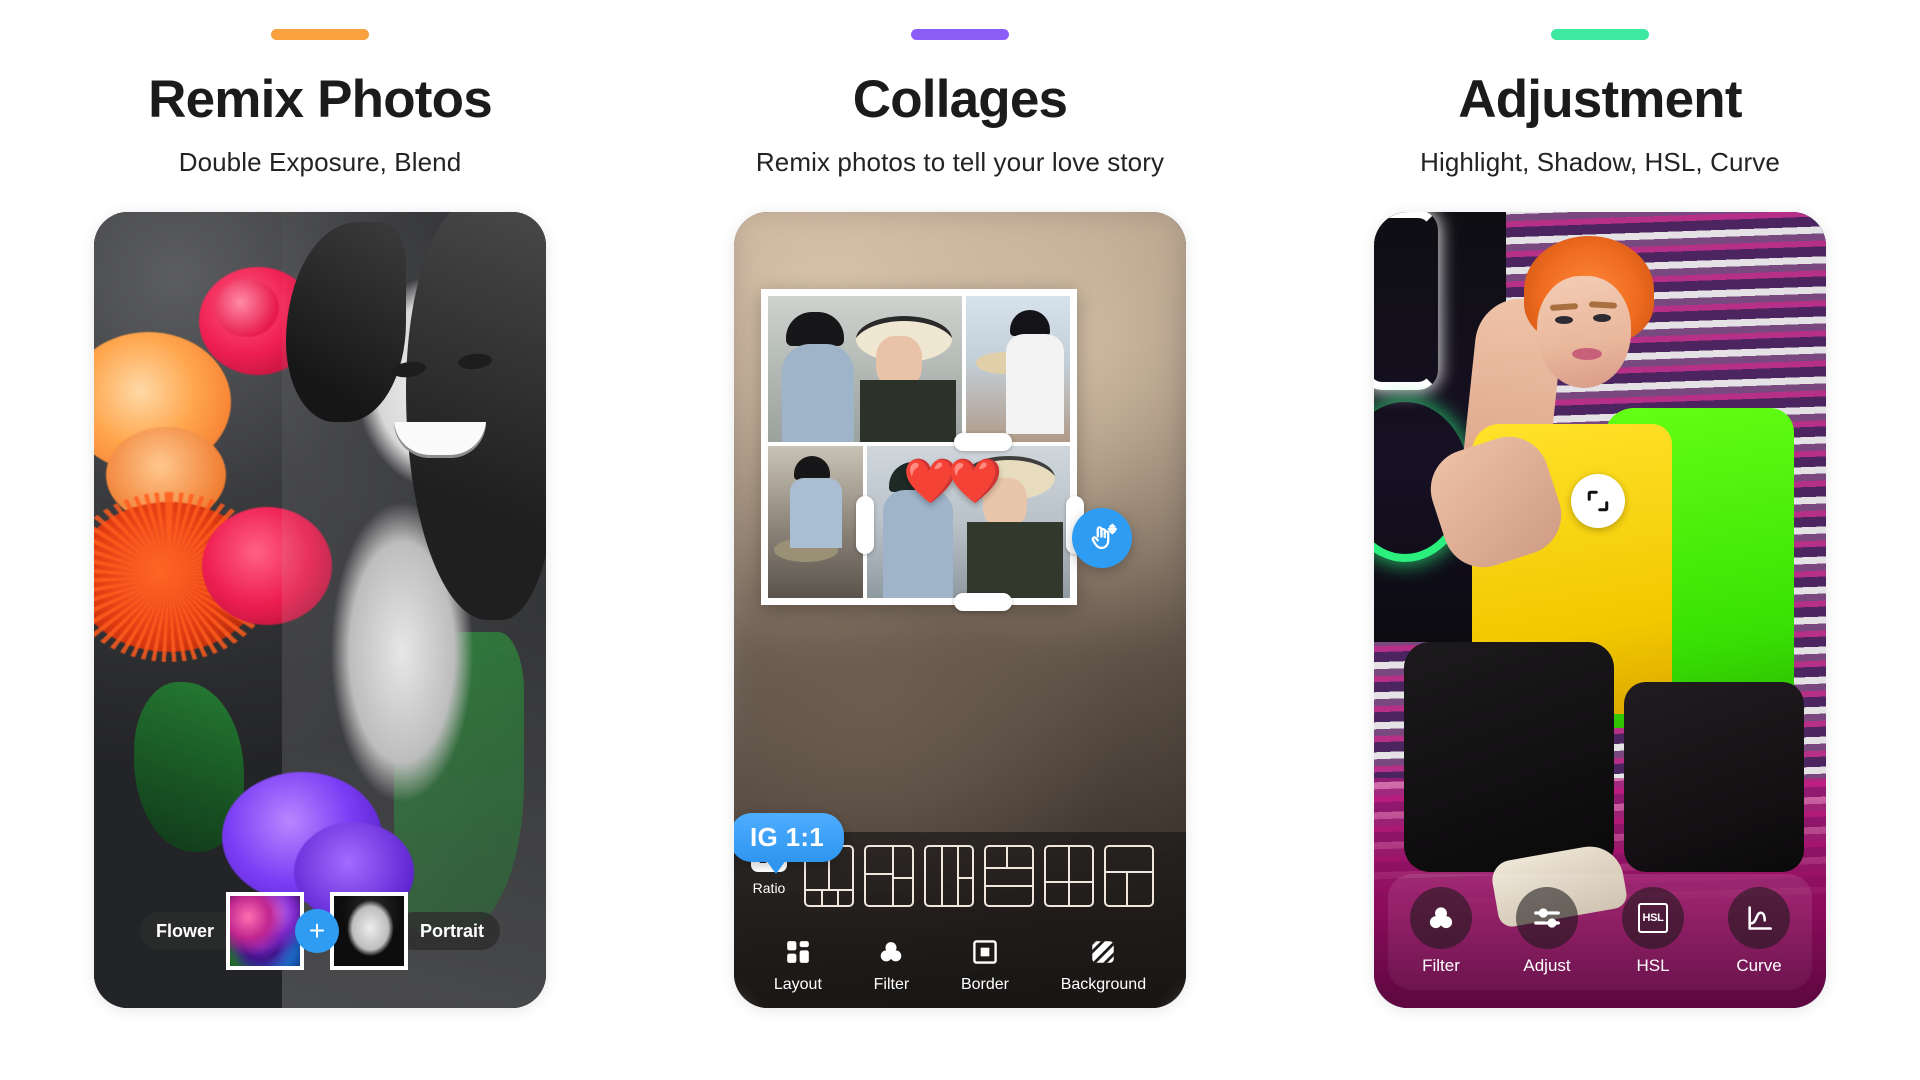 Image resolution: width=1920 pixels, height=1080 pixels. I want to click on collage-tool-filter-label: Filter, so click(891, 984).